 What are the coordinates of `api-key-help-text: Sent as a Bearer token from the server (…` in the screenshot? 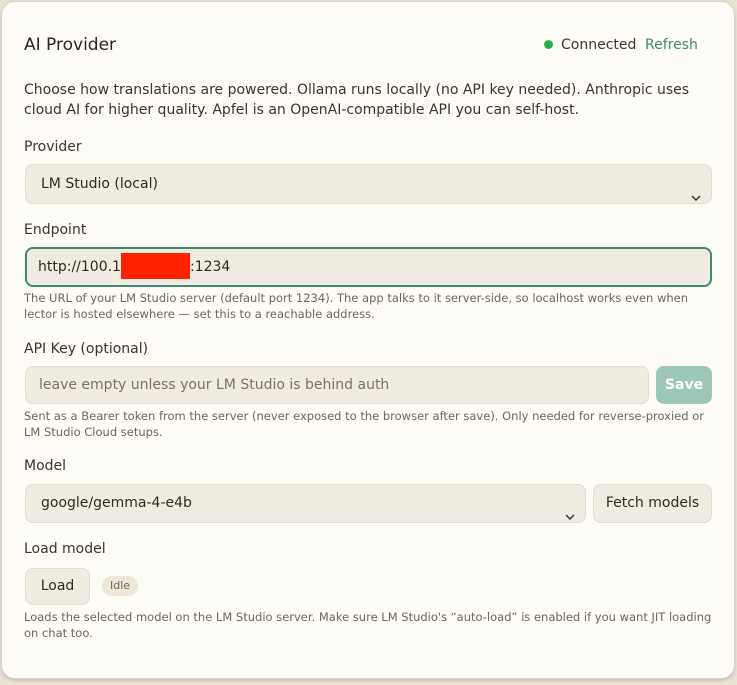 It's located at (364, 424).